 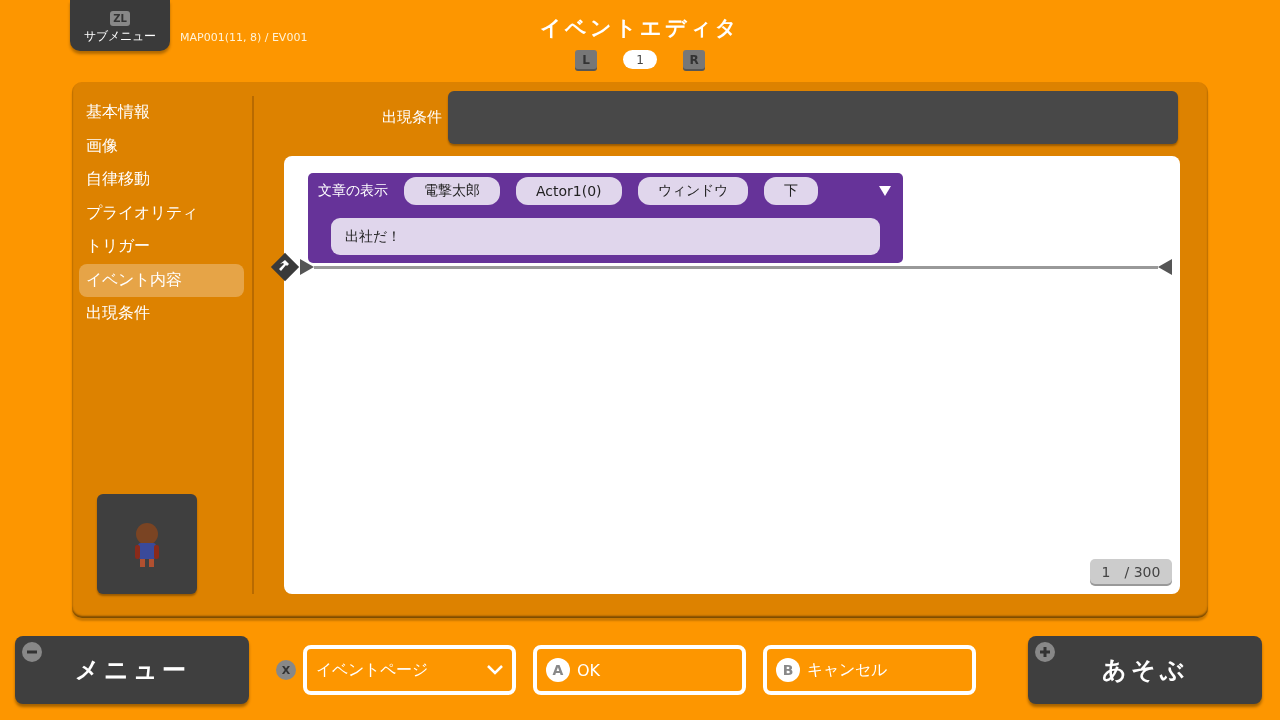 What do you see at coordinates (132, 670) in the screenshot?
I see `menu-button: メニュー` at bounding box center [132, 670].